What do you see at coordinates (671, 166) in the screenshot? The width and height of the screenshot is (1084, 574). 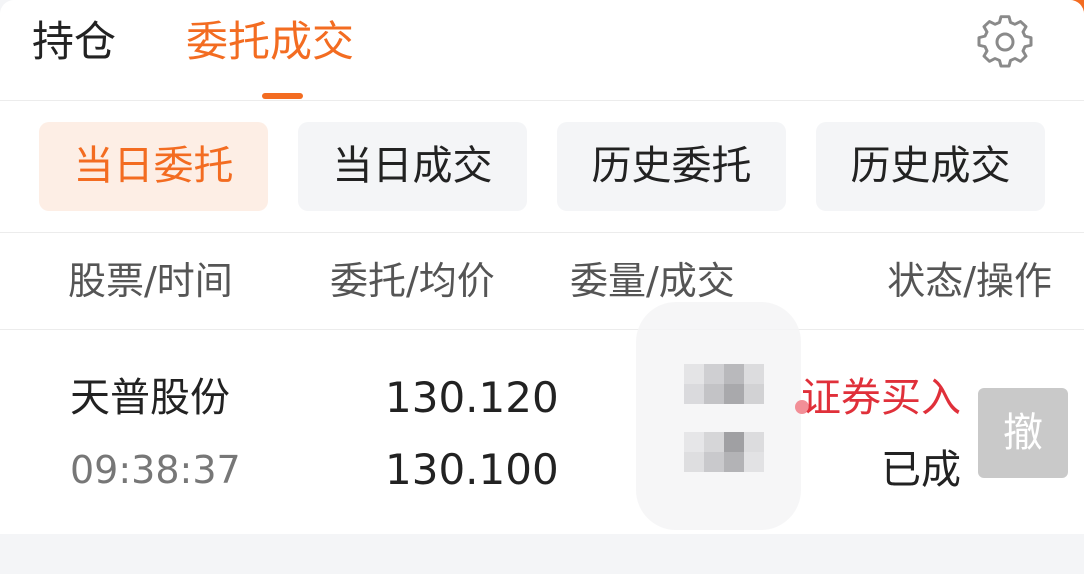 I see `filter-history-orders: 历史委托` at bounding box center [671, 166].